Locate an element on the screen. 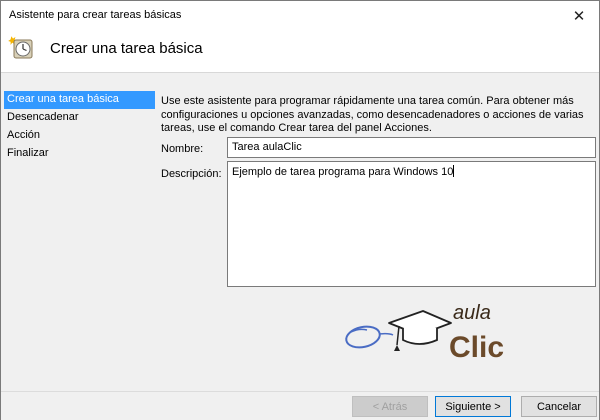 The width and height of the screenshot is (600, 420). next-button: Siguiente > is located at coordinates (473, 406).